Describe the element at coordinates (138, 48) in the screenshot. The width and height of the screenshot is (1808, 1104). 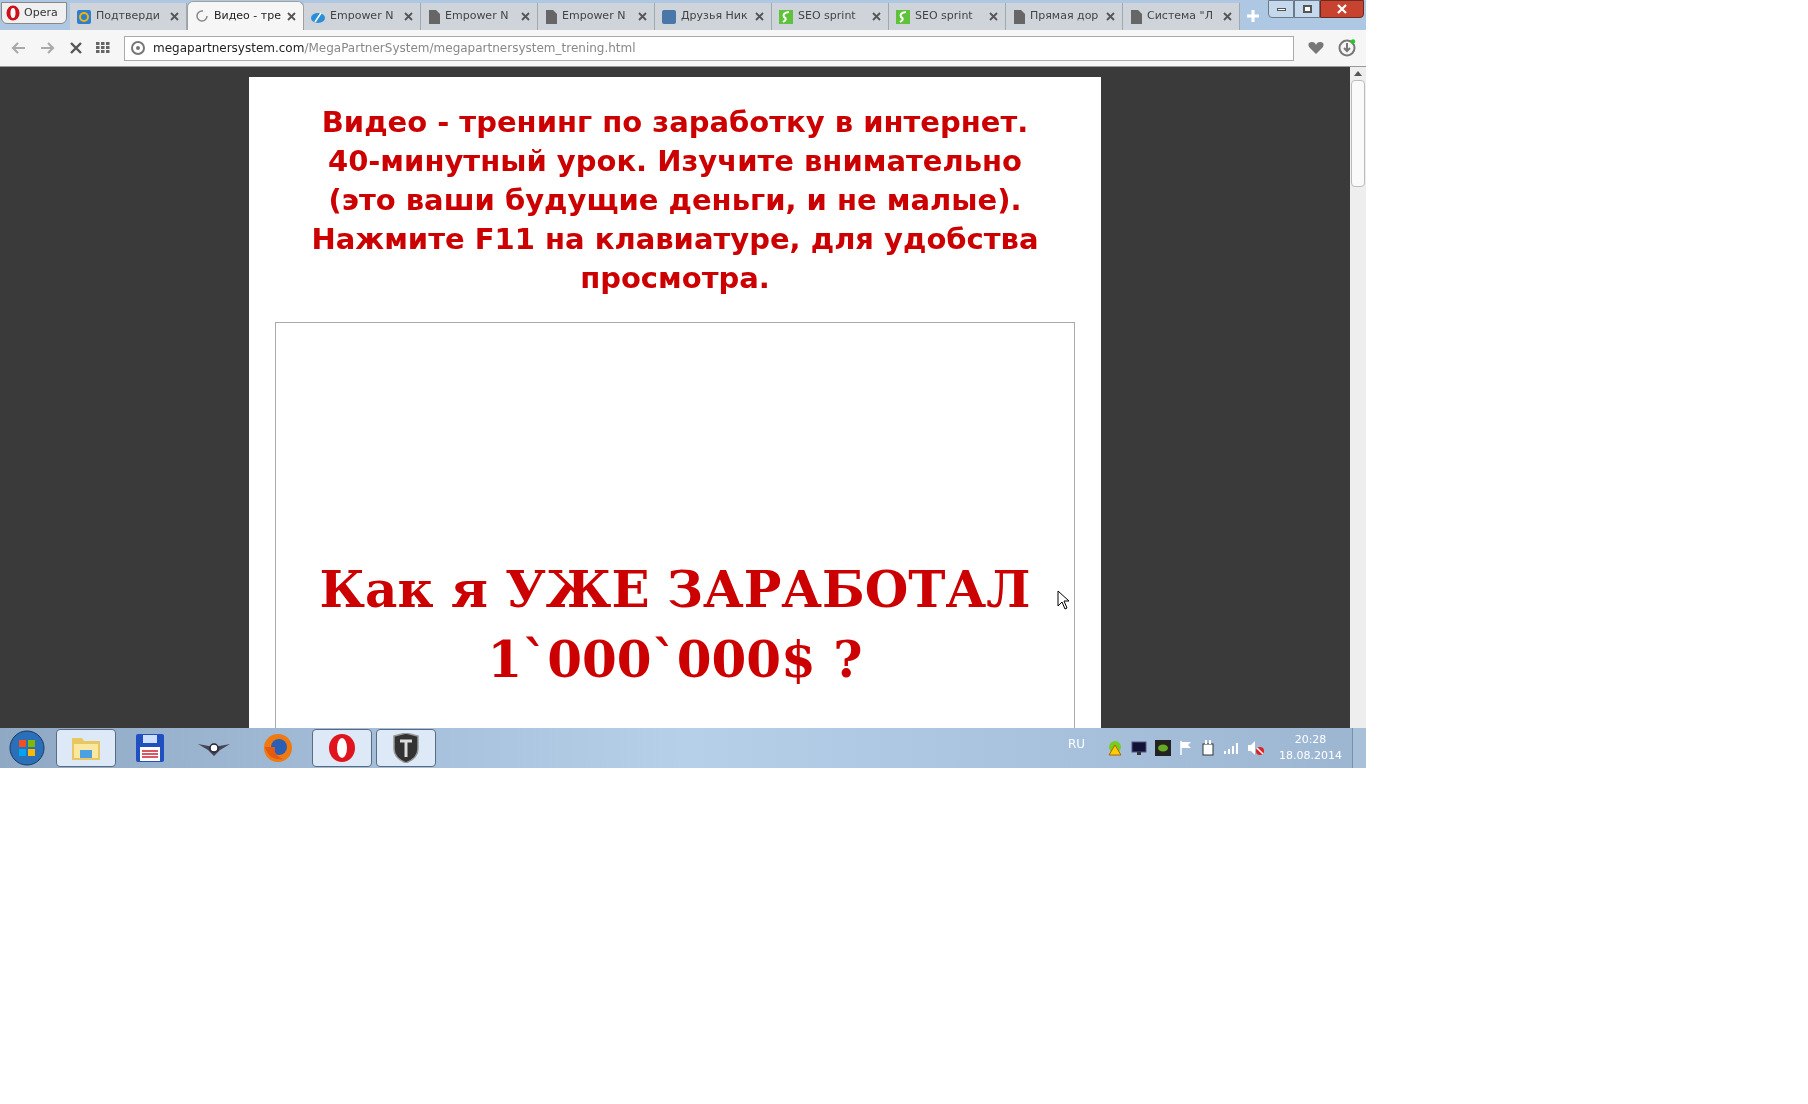
I see `globe-icon` at that location.